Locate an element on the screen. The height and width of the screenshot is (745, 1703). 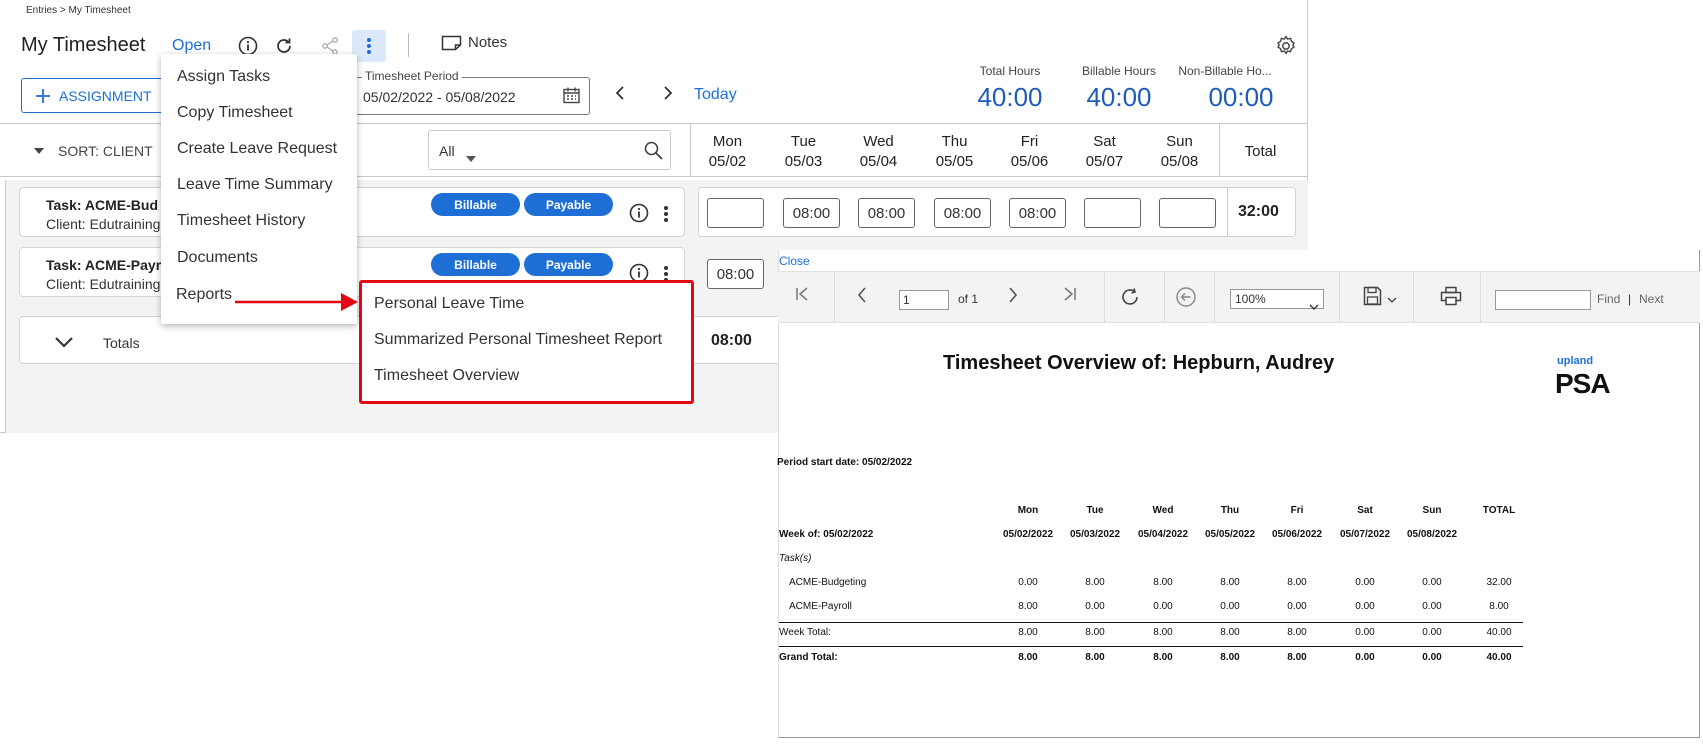
hours-input-sun is located at coordinates (1187, 213).